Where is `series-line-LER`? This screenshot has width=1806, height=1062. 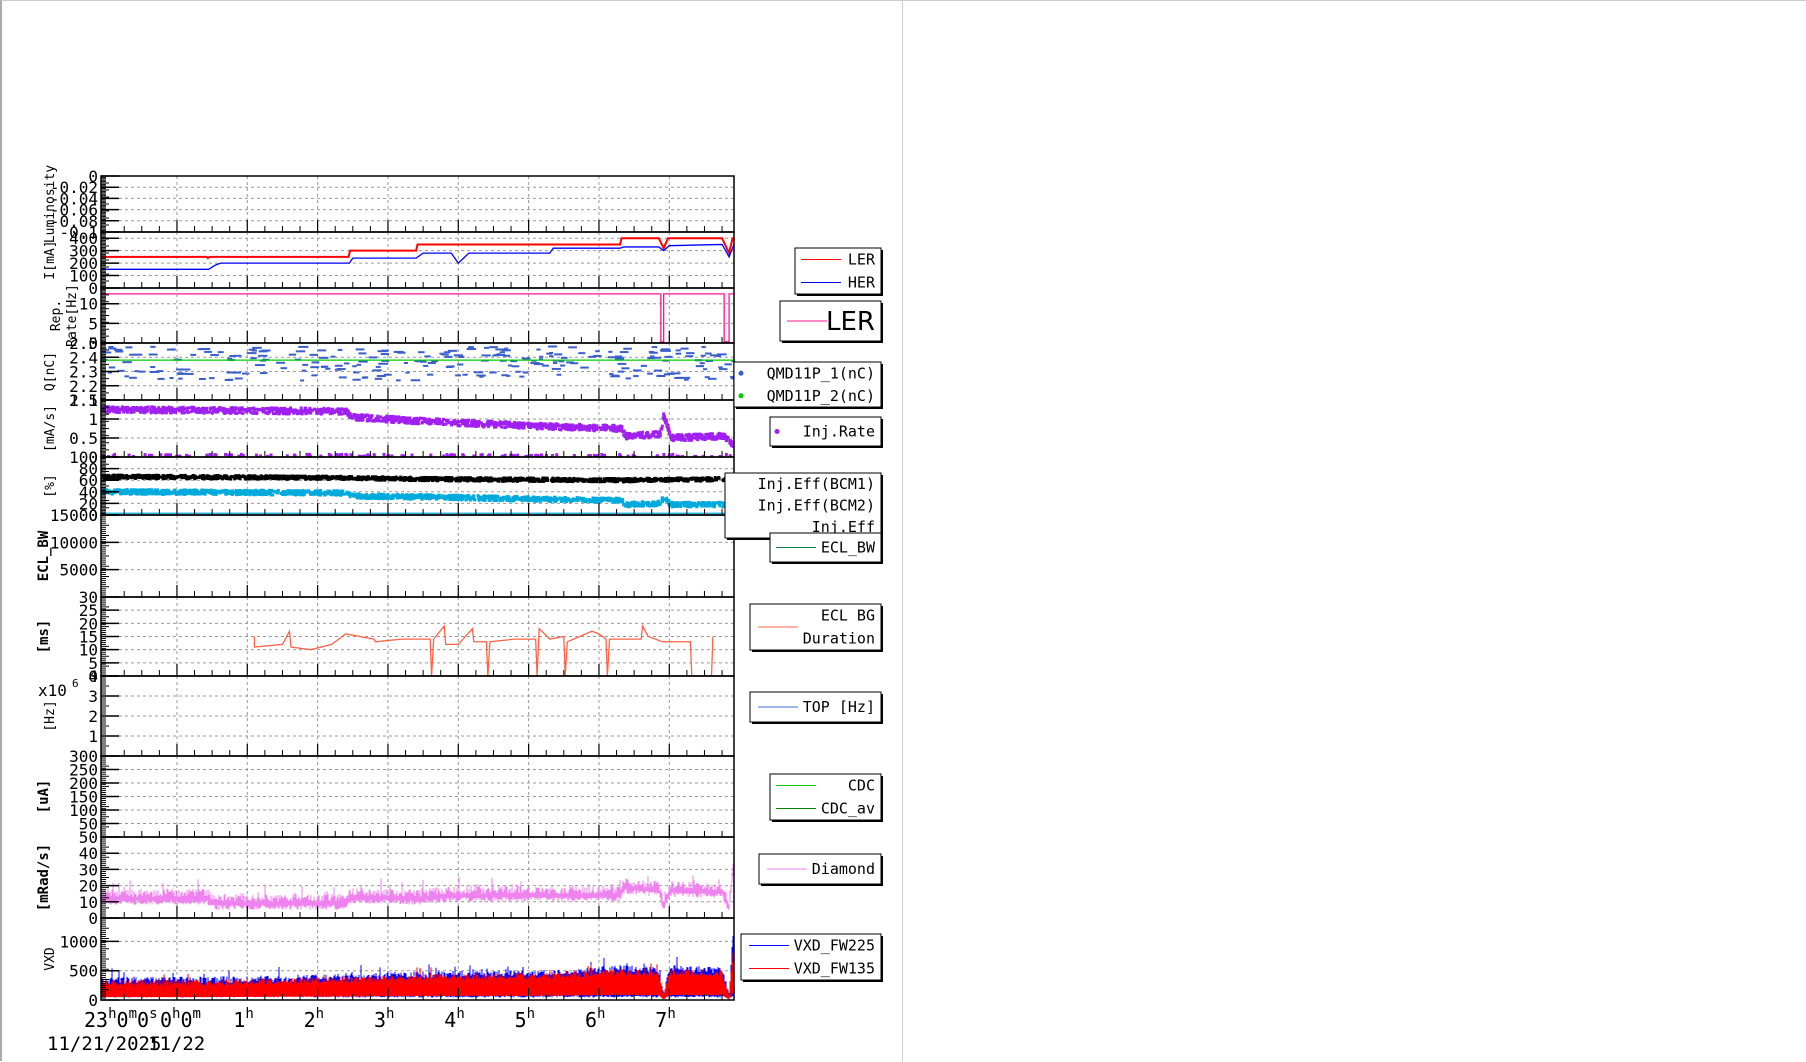
series-line-LER is located at coordinates (417, 248).